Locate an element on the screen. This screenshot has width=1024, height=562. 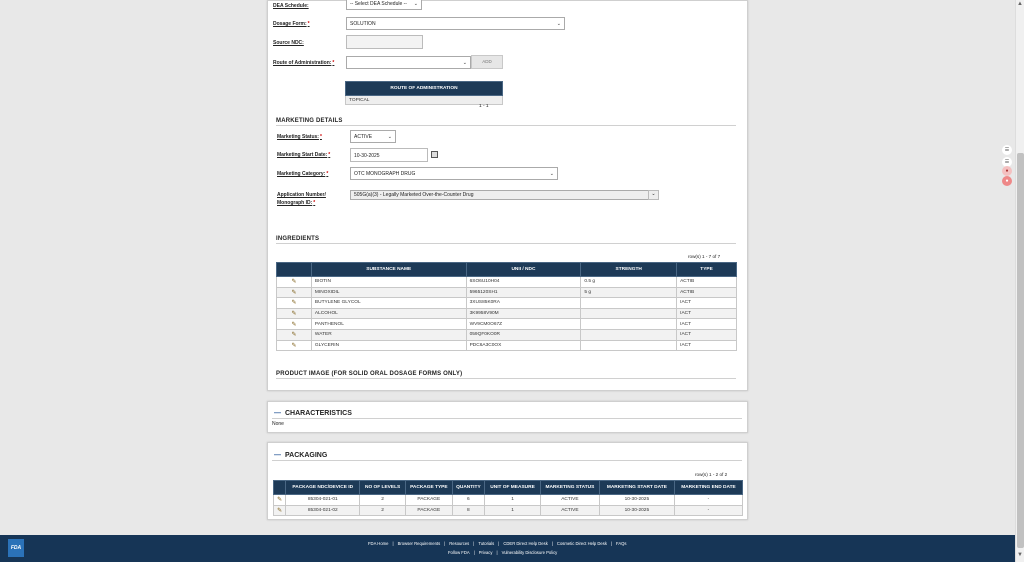
marketing-category-label: Marketing Category:* is located at coordinates (303, 174).